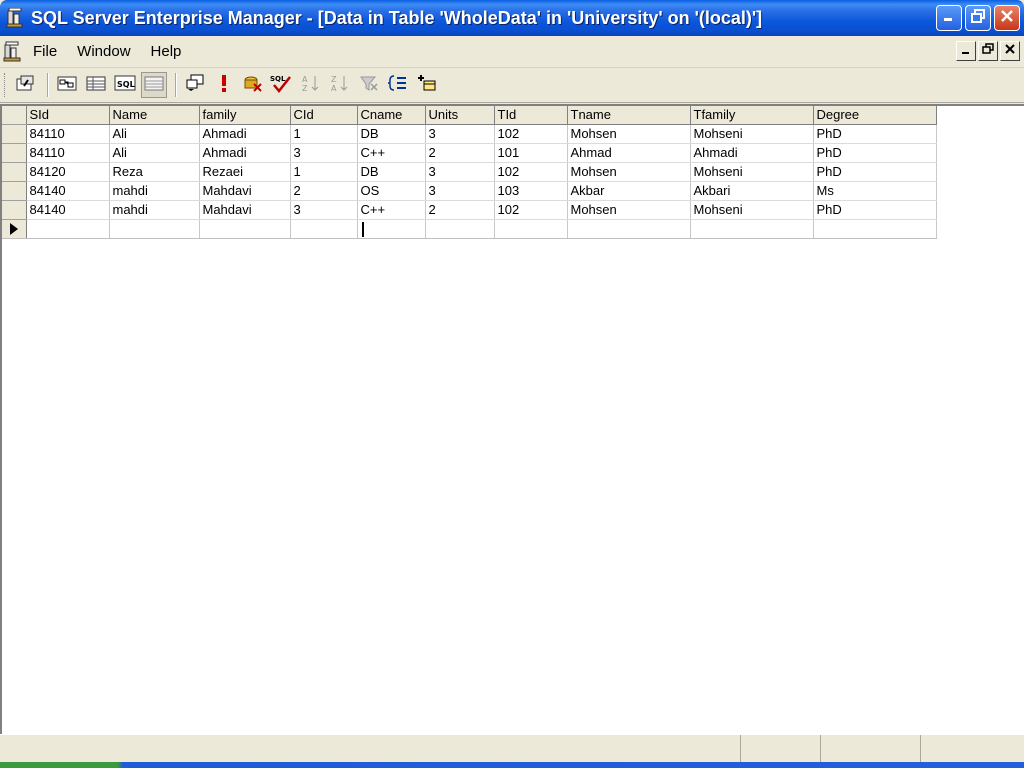  Describe the element at coordinates (1010, 51) in the screenshot. I see `child-close-button` at that location.